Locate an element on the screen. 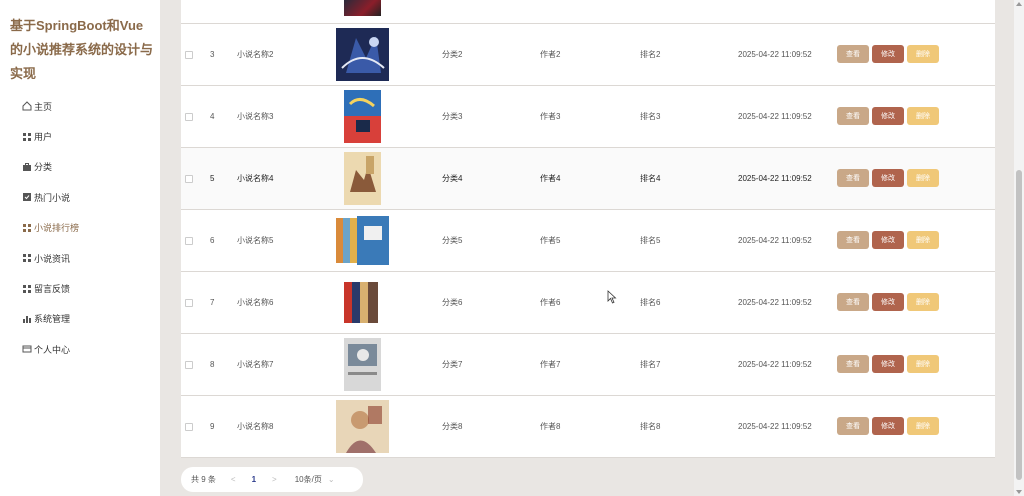 Image resolution: width=1024 pixels, height=496 pixels. briefcase-icon is located at coordinates (27, 167).